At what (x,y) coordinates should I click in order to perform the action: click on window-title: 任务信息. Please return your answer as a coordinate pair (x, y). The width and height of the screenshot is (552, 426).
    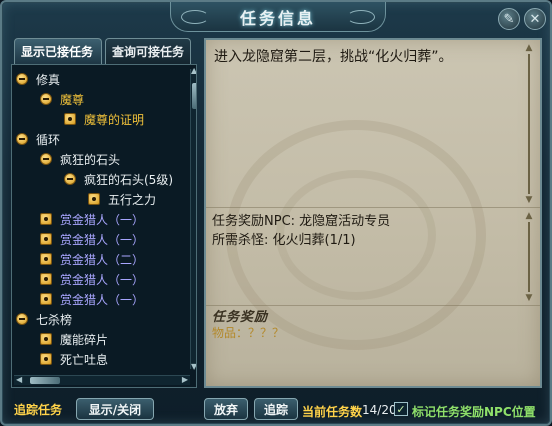
    Looking at the image, I should click on (277, 18).